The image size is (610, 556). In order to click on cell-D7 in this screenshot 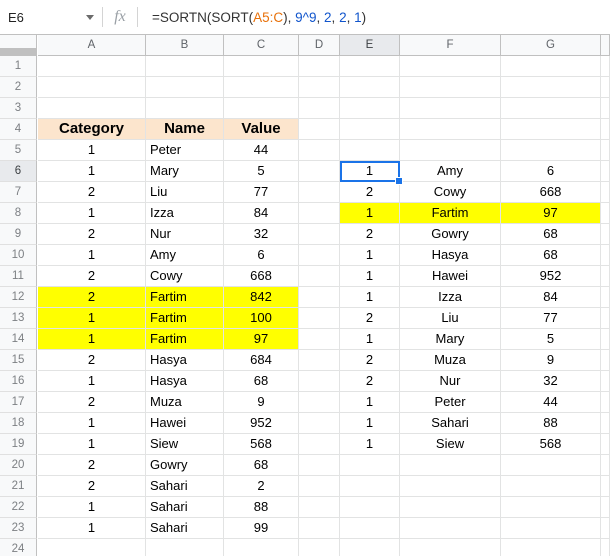, I will do `click(319, 192)`.